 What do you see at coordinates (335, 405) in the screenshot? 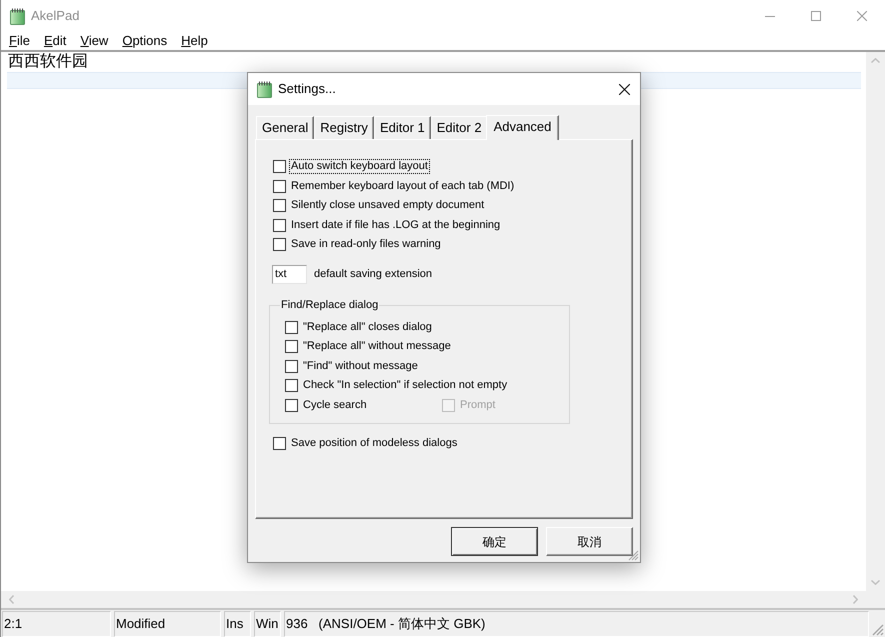
I see `option-label: Cycle search` at bounding box center [335, 405].